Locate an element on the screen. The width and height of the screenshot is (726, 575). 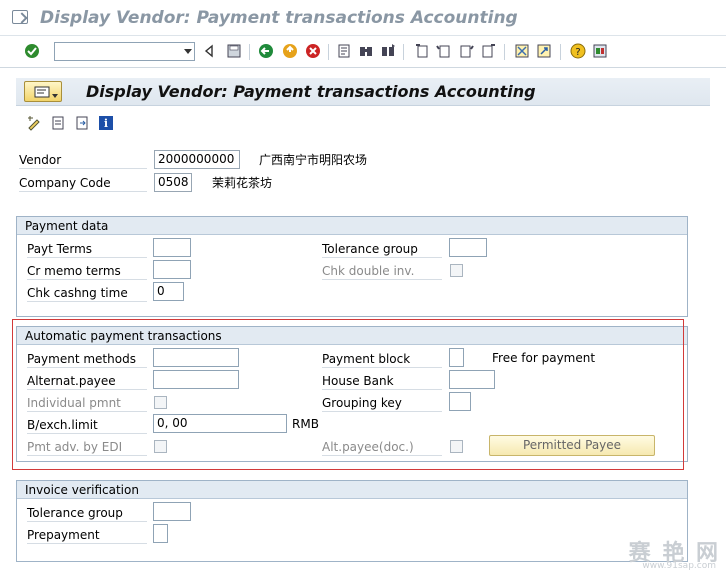
company-name: 茉莉花茶坊 is located at coordinates (242, 183).